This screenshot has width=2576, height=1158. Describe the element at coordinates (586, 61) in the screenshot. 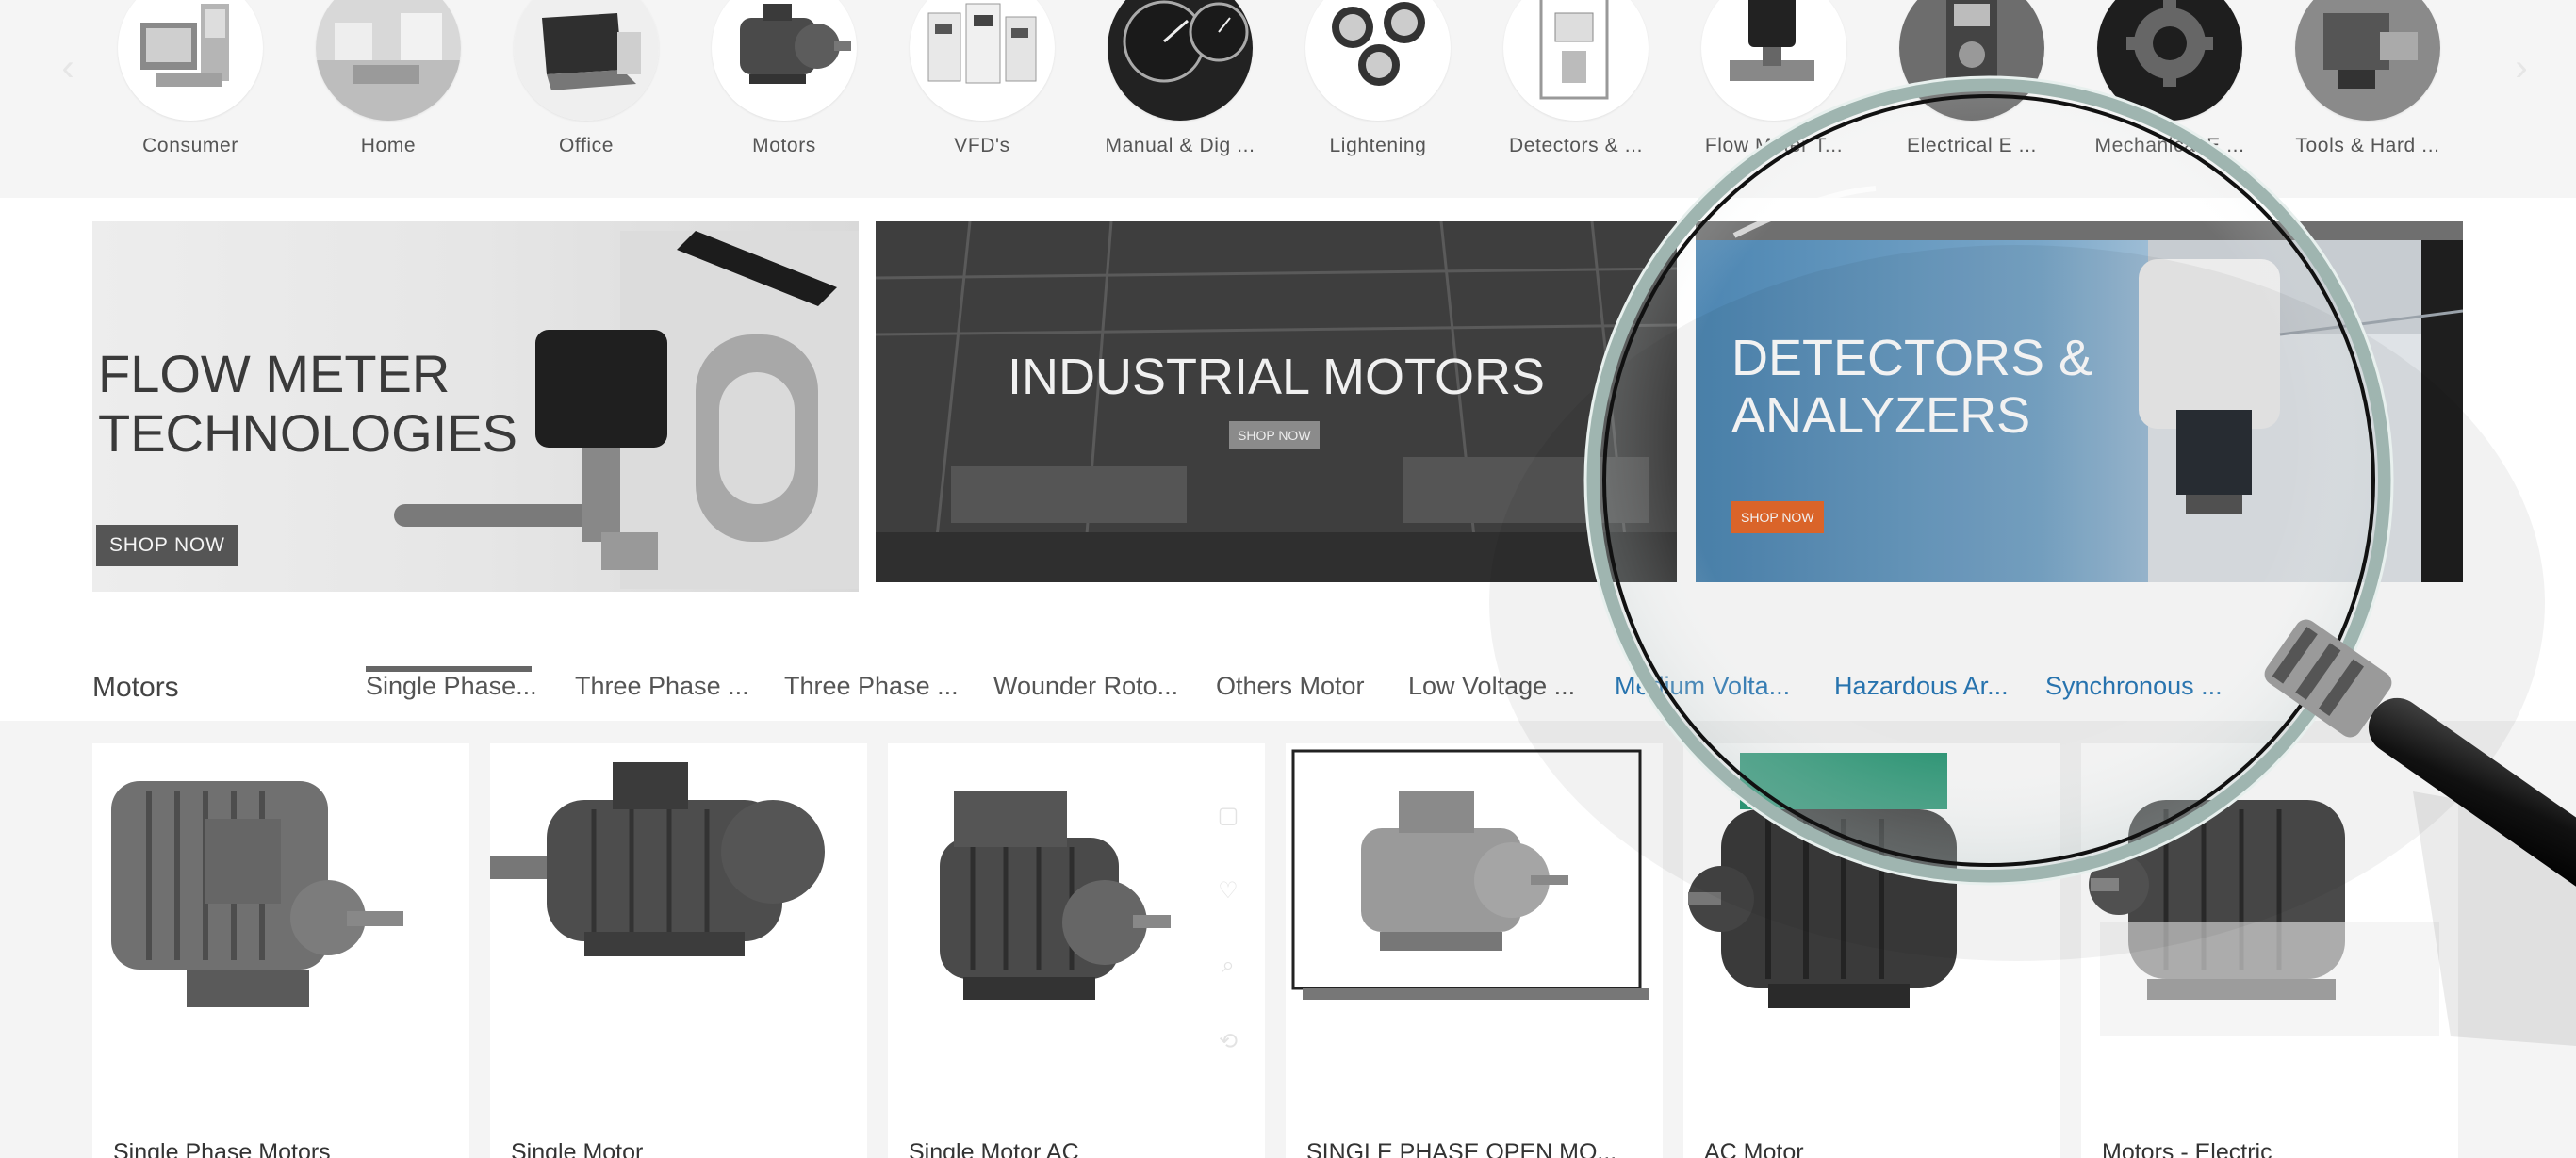

I see `office-icon` at that location.